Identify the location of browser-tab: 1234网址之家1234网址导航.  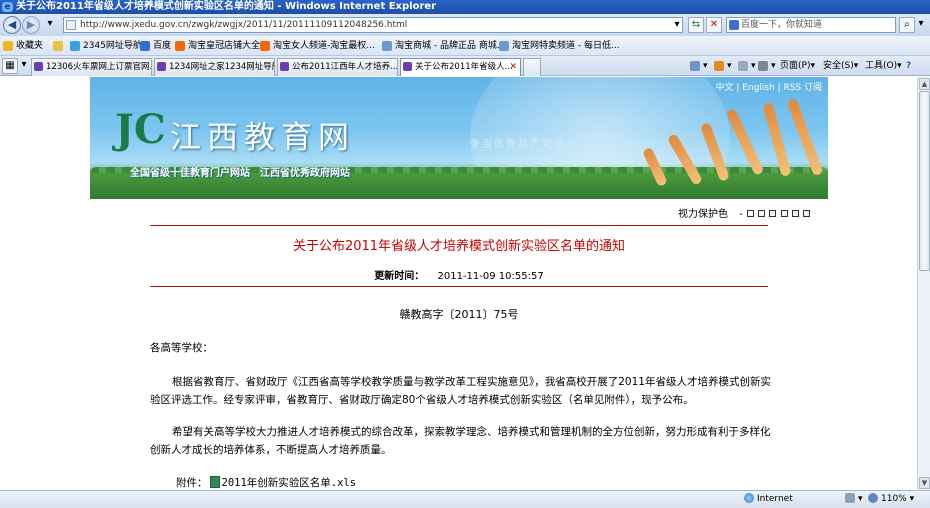
(214, 67).